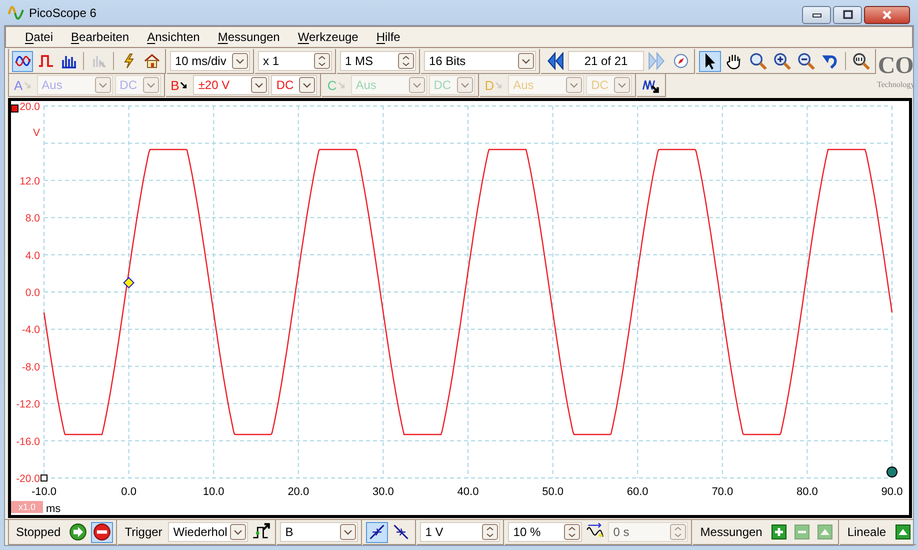 Image resolution: width=918 pixels, height=550 pixels. Describe the element at coordinates (460, 532) in the screenshot. I see `threshold-spinbox: 1 V` at that location.